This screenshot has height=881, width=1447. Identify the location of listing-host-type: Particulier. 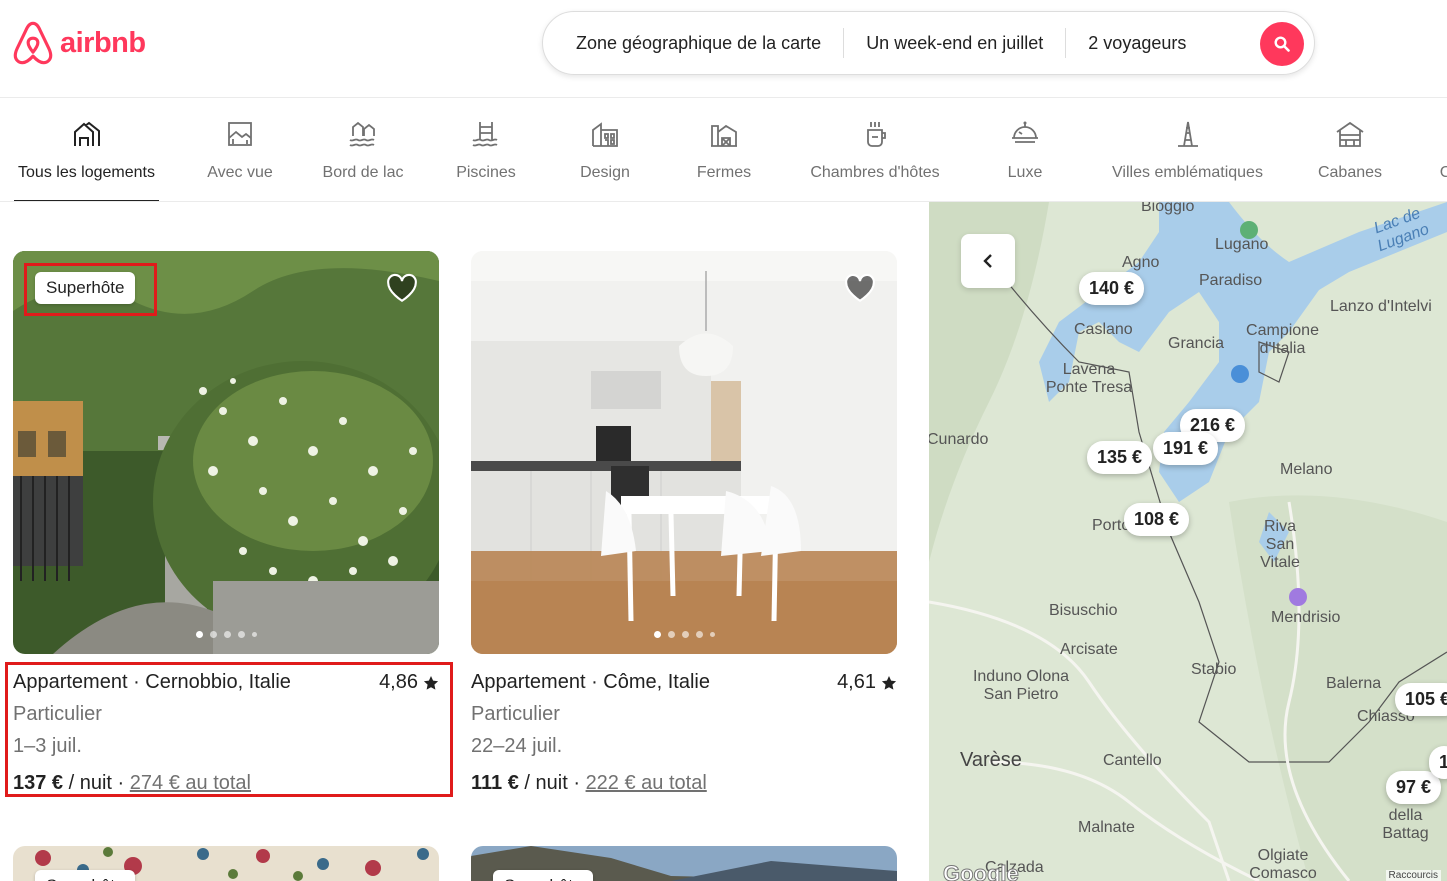
(515, 714).